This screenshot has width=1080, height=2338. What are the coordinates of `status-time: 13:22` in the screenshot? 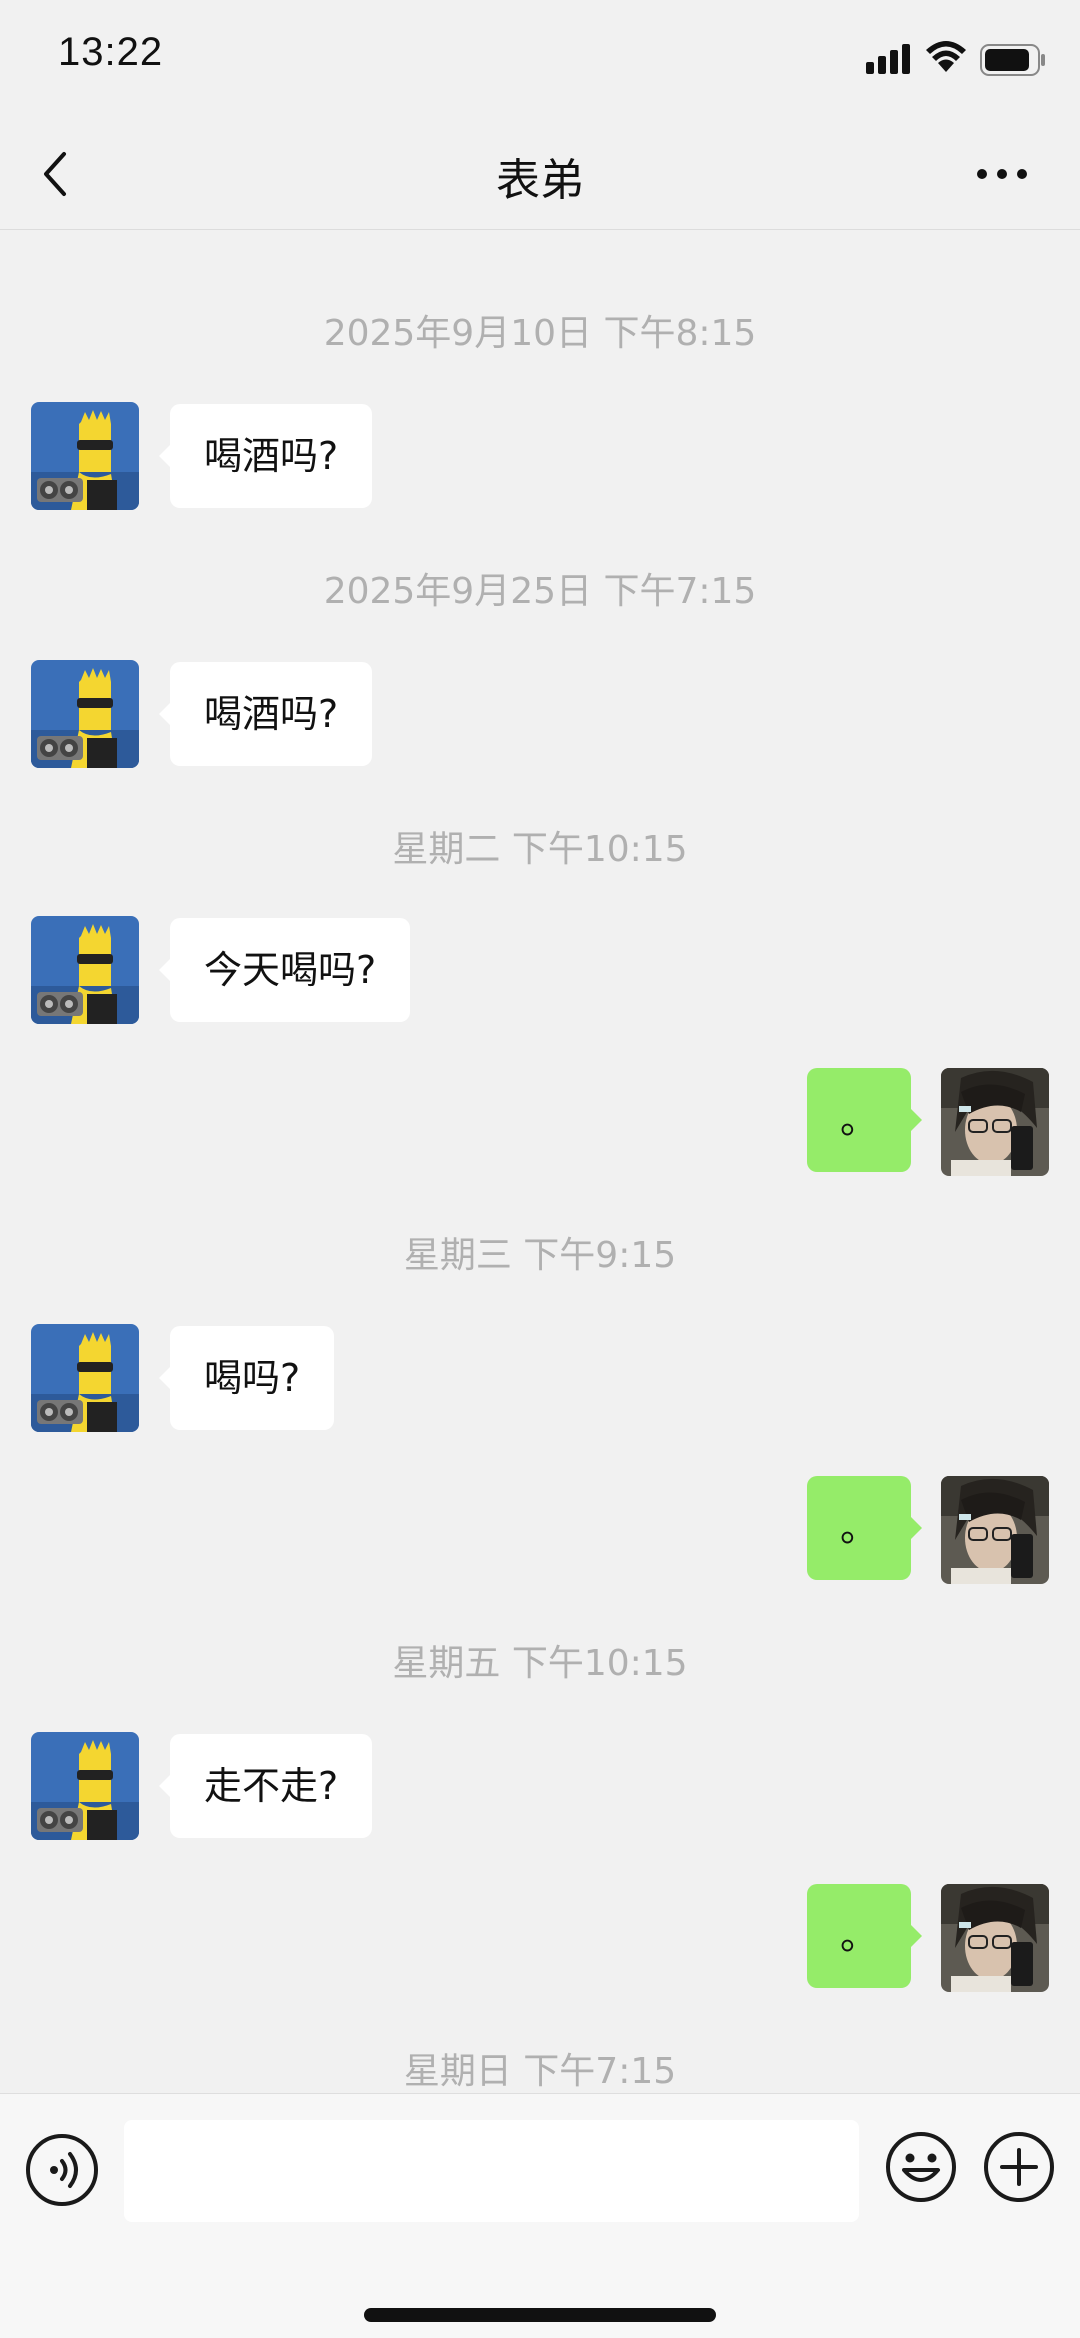 It's located at (111, 52).